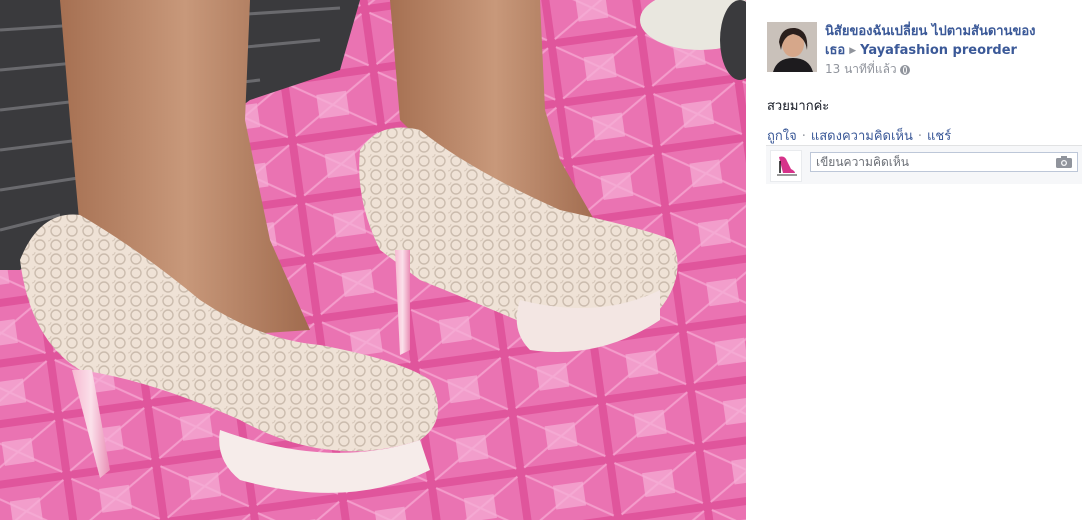 The image size is (1083, 520). I want to click on globe-icon, so click(904, 69).